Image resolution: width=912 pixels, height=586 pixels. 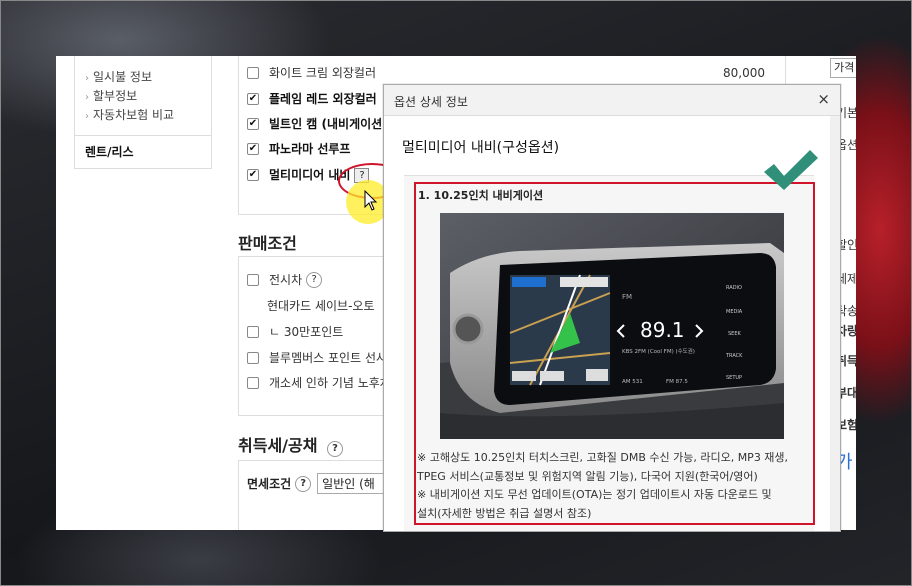 I want to click on price-field: 가격, so click(x=843, y=68).